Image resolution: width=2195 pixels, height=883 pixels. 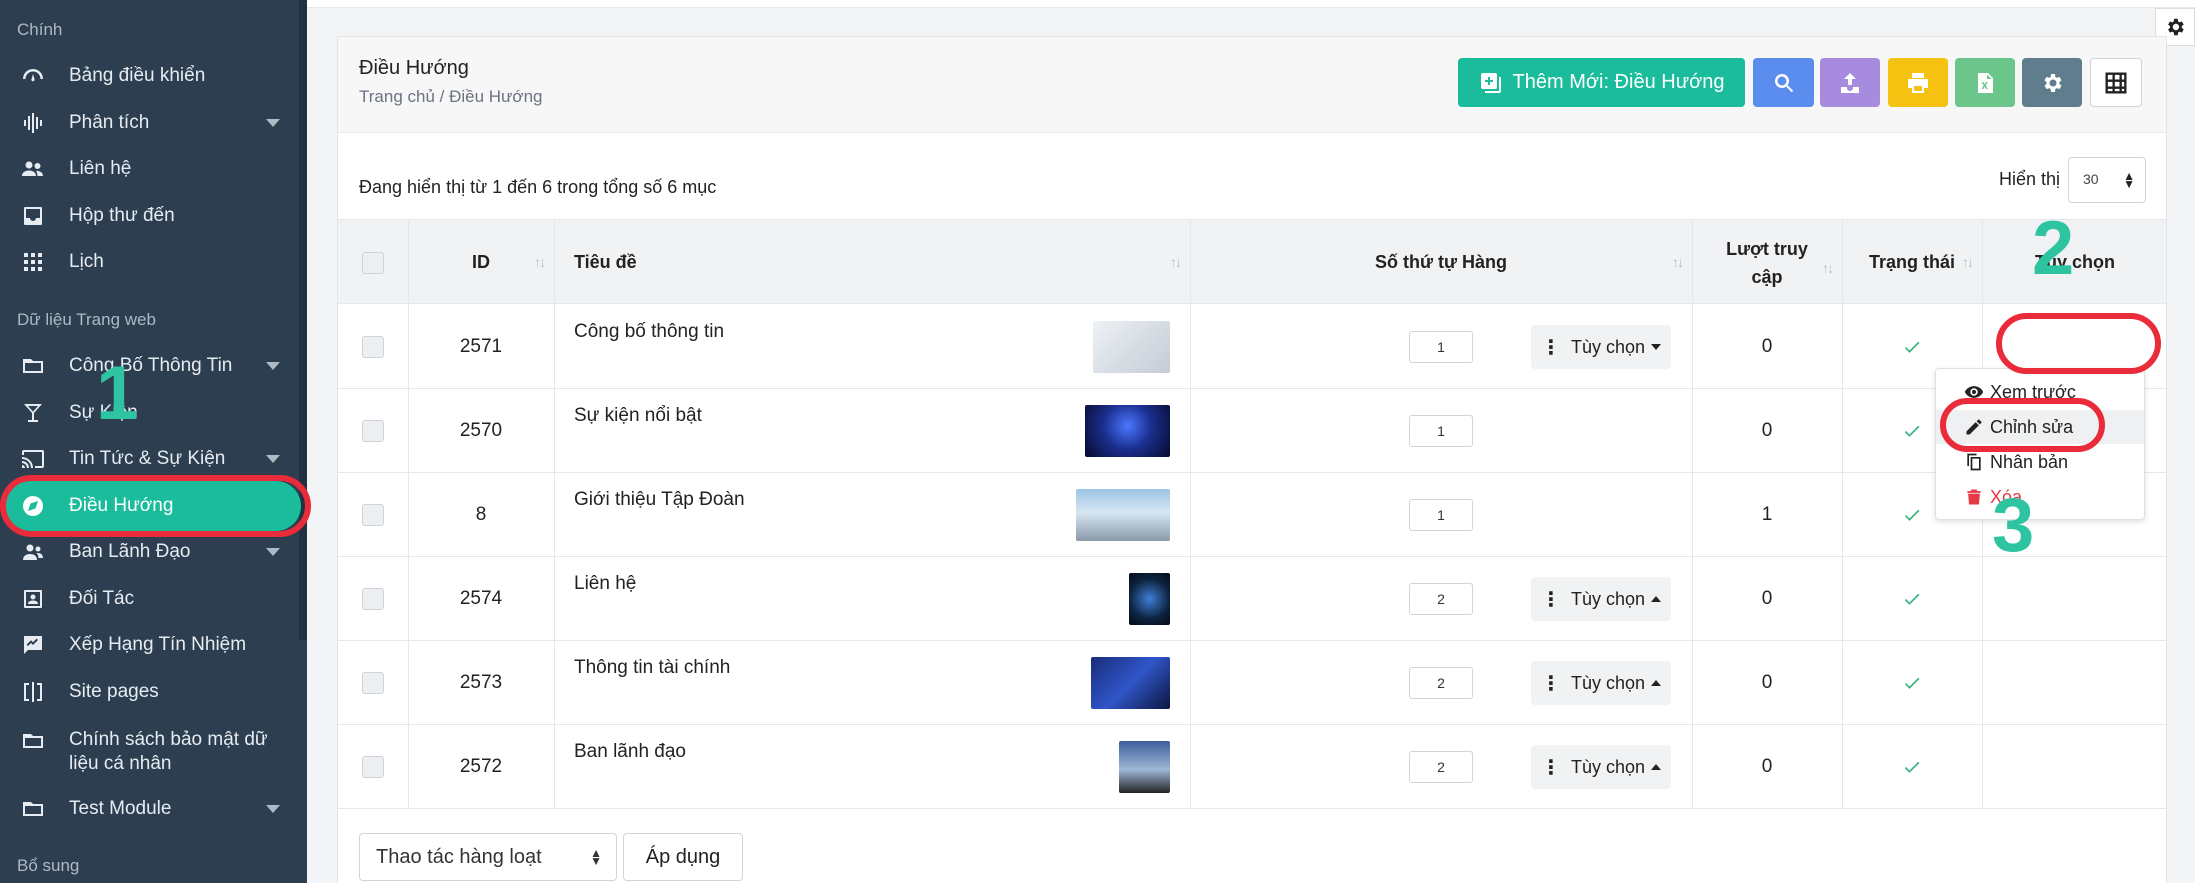 I want to click on search-icon, so click(x=1783, y=82).